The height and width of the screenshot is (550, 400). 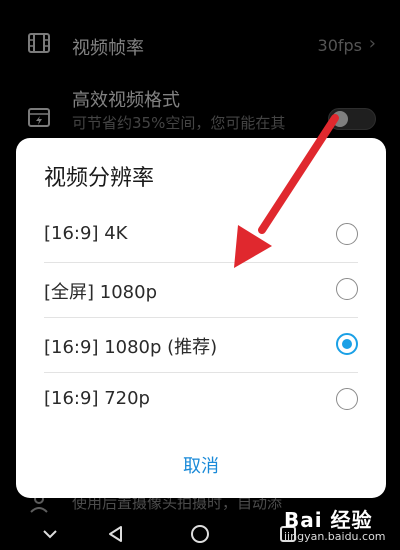 What do you see at coordinates (97, 398) in the screenshot?
I see `option-label: [16:9] 720p` at bounding box center [97, 398].